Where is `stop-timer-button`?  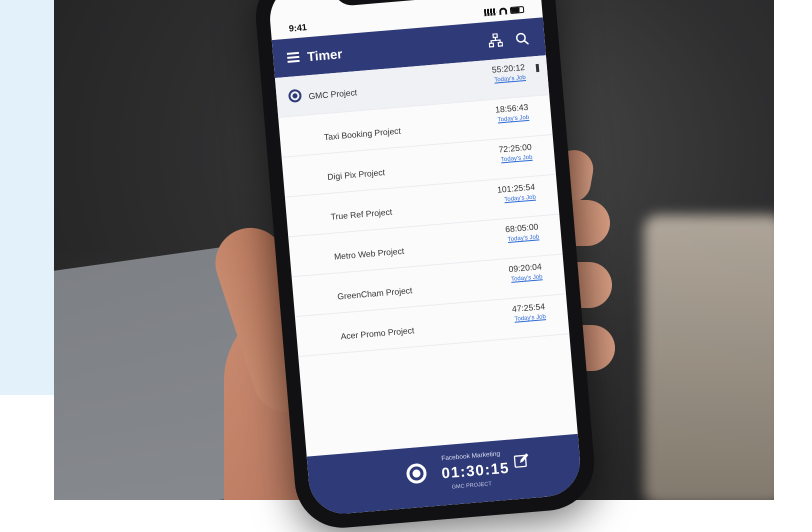
stop-timer-button is located at coordinates (416, 473).